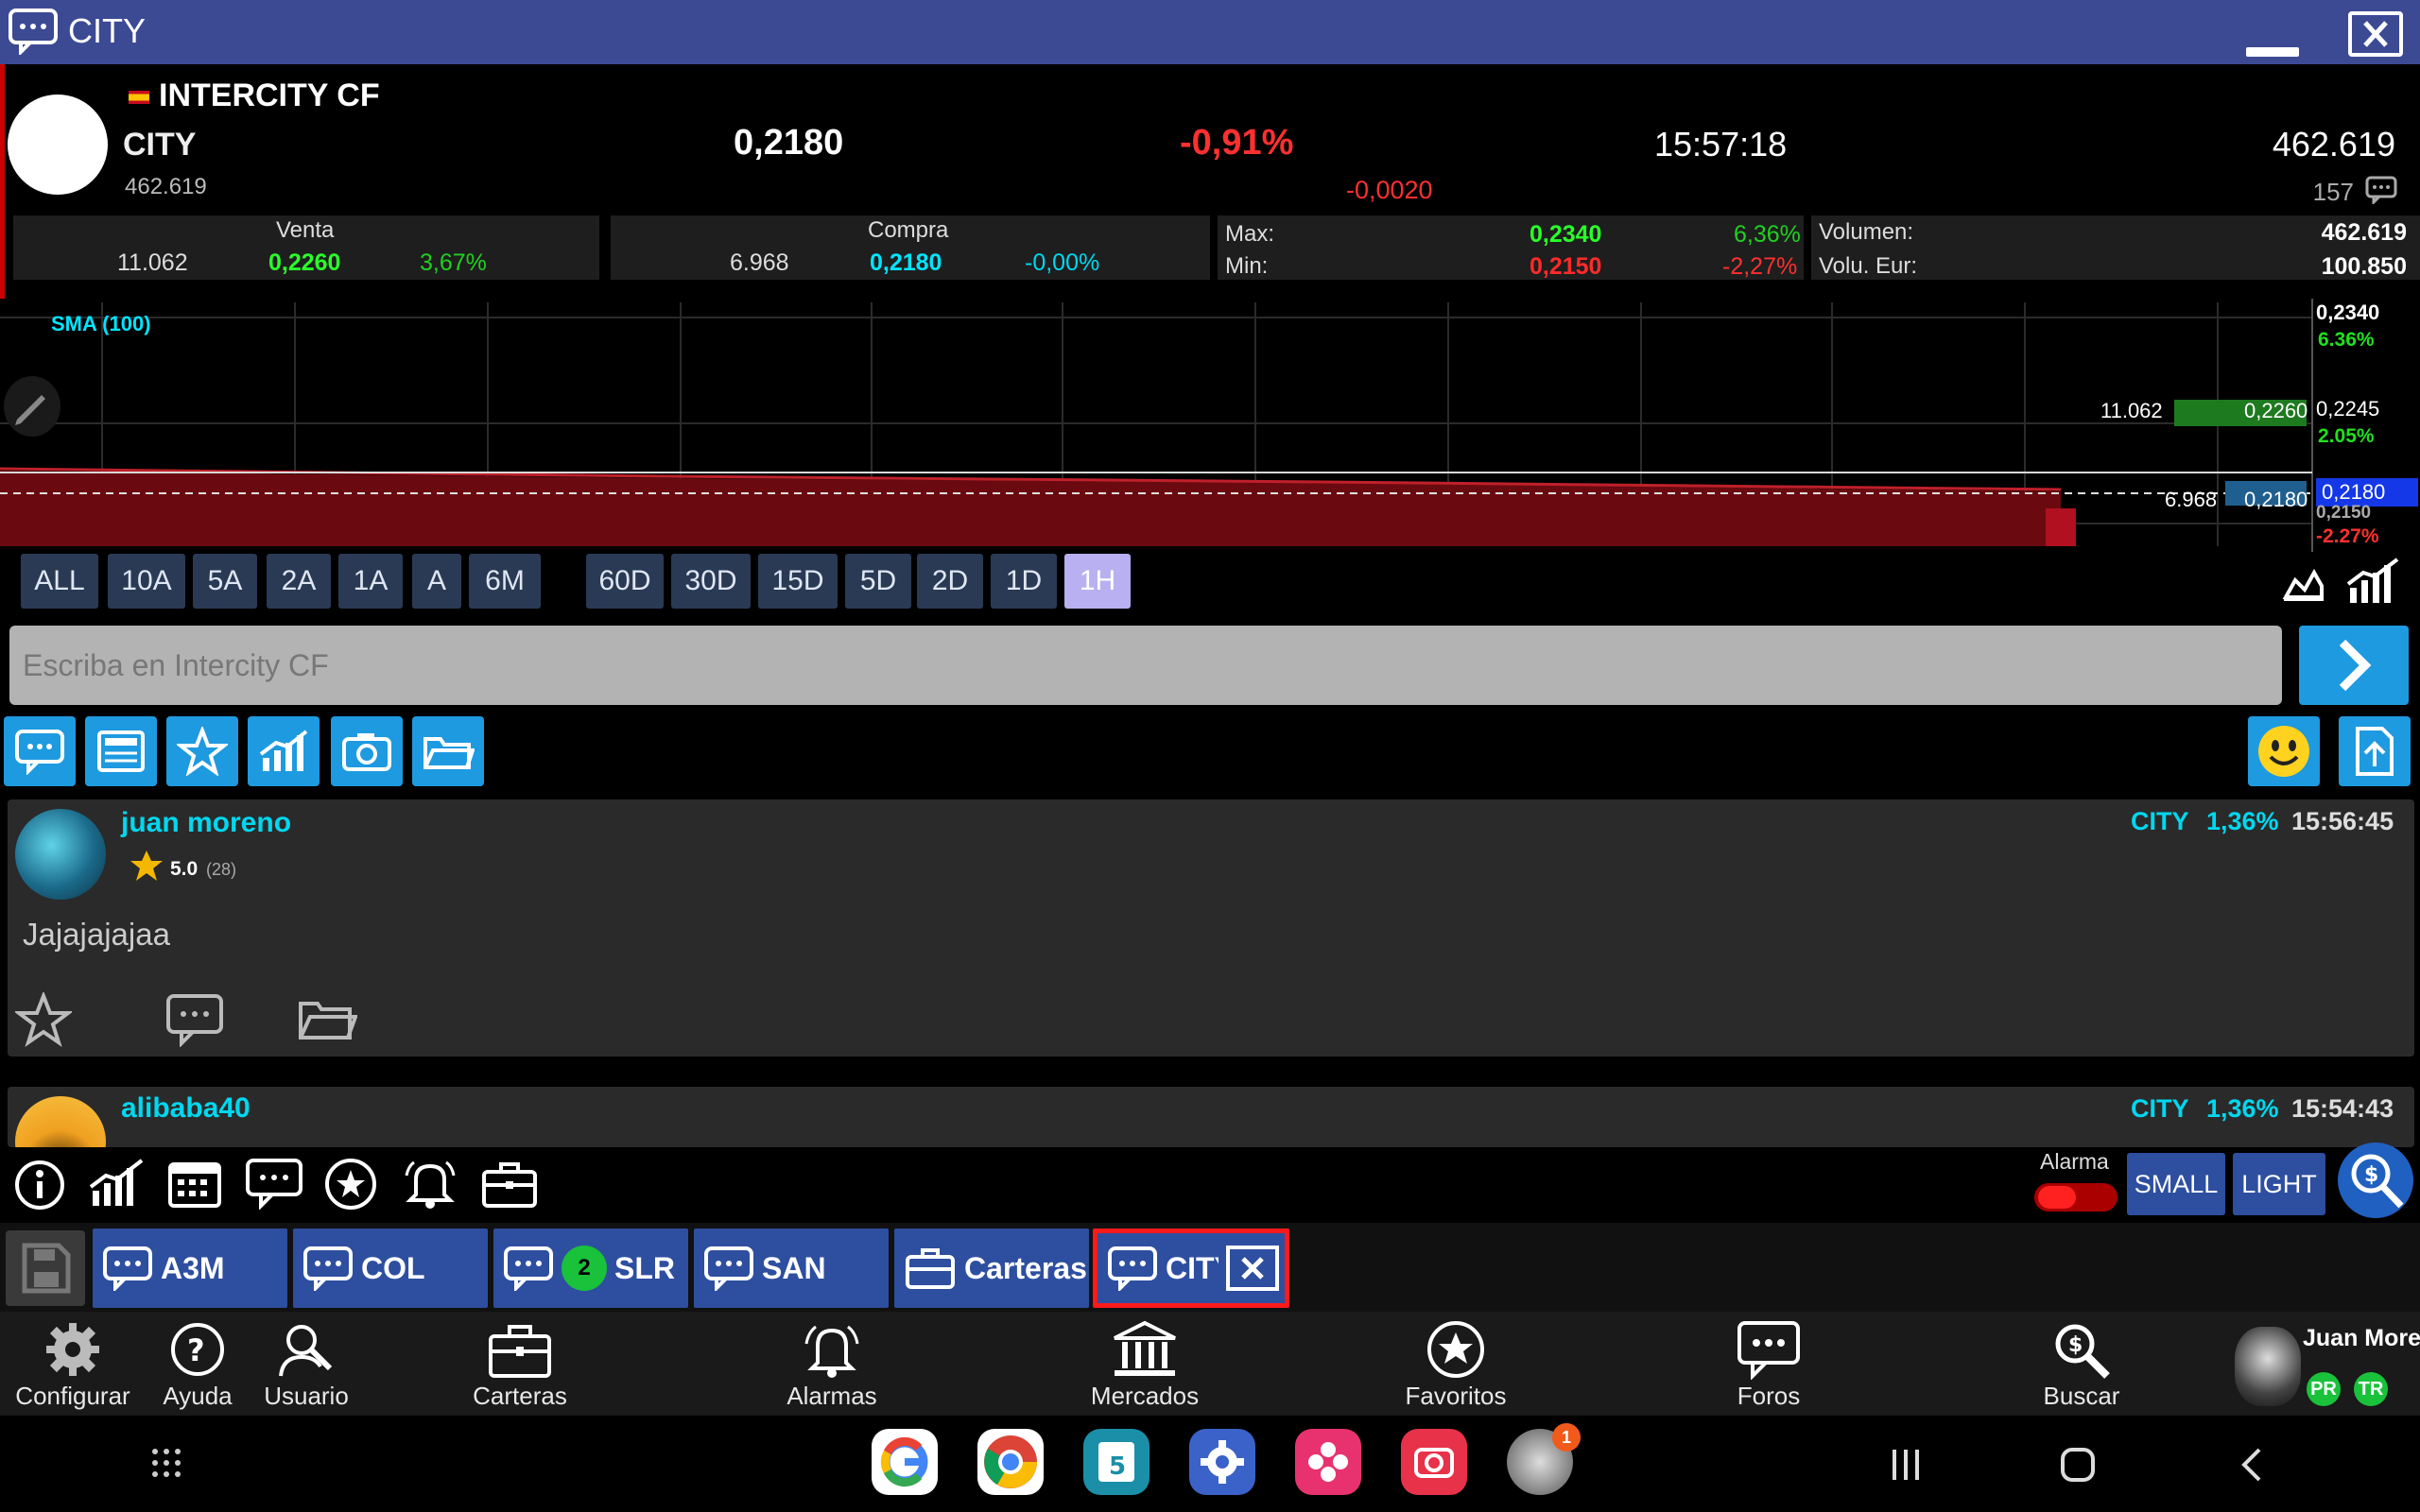 The image size is (2420, 1512). Describe the element at coordinates (711, 581) in the screenshot. I see `range-30d-button: 30D` at that location.